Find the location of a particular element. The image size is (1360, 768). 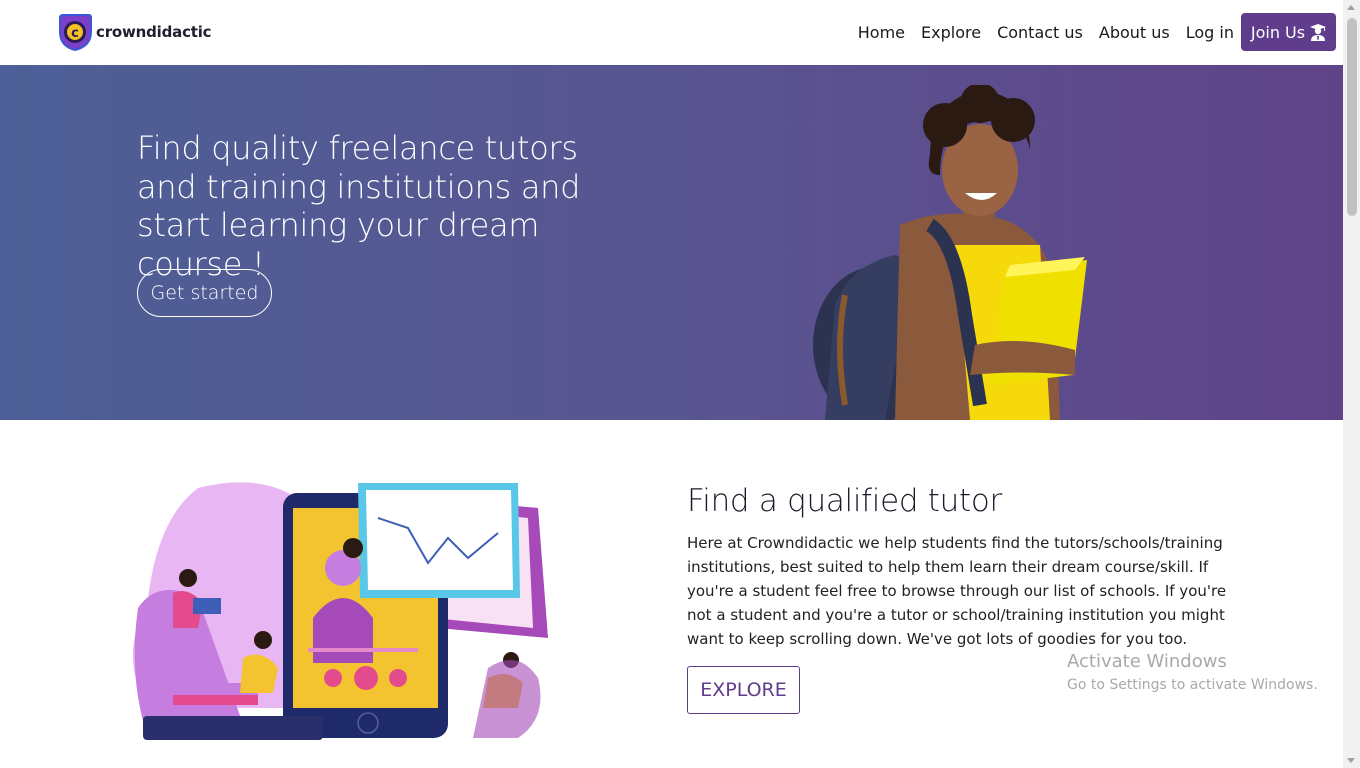

join-us-button: Join Us is located at coordinates (1288, 32).